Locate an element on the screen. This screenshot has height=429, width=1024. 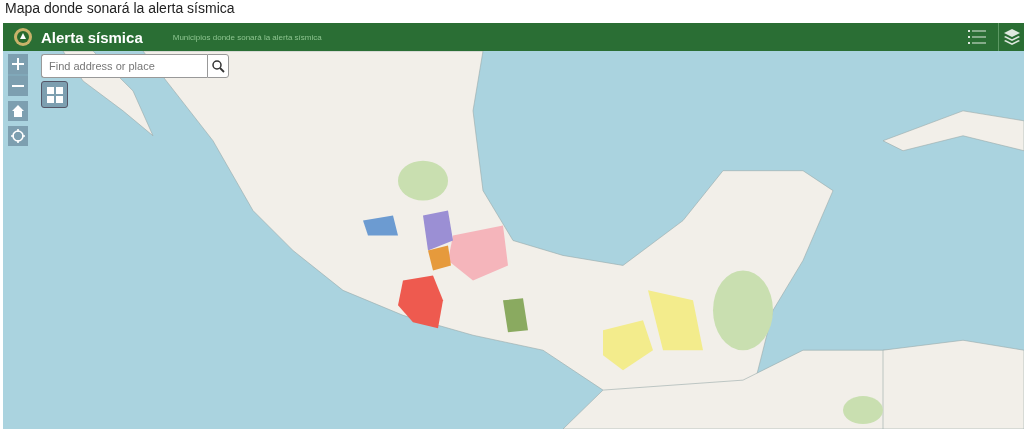
page-caption: Mapa donde sonará la alerta sísmica is located at coordinates (120, 9).